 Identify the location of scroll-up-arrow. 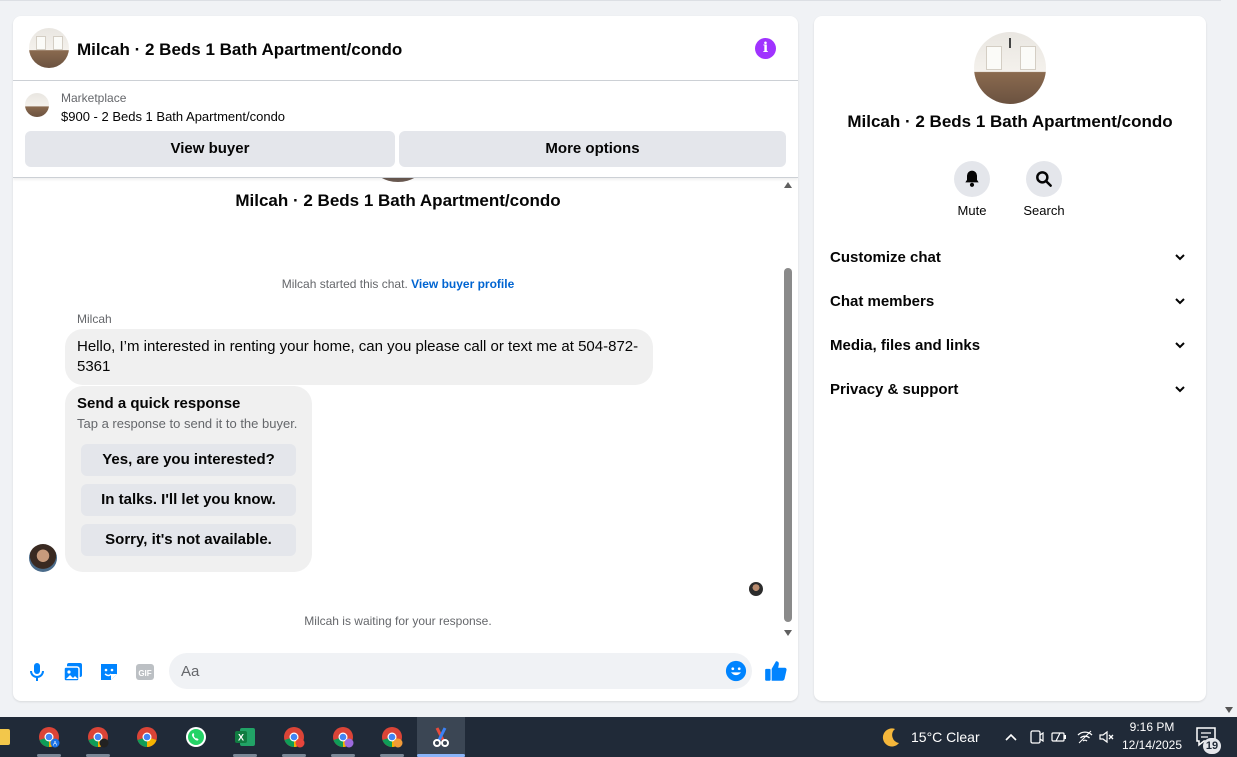
(788, 185).